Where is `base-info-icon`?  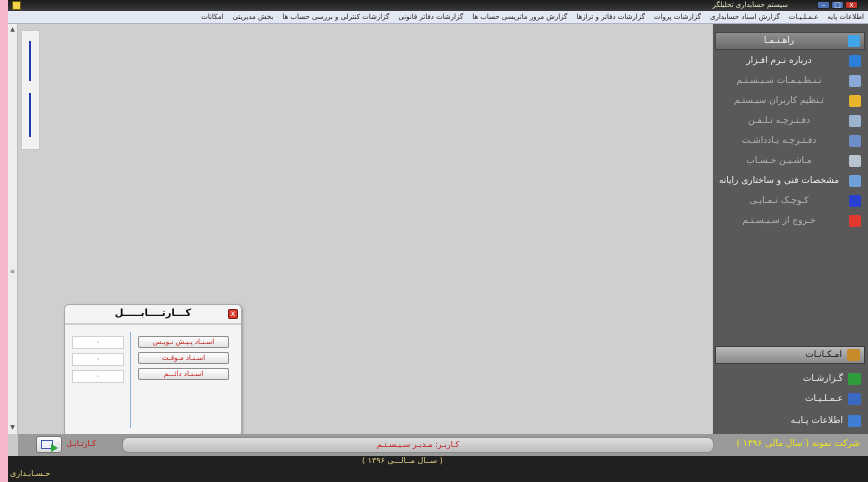 base-info-icon is located at coordinates (854, 421).